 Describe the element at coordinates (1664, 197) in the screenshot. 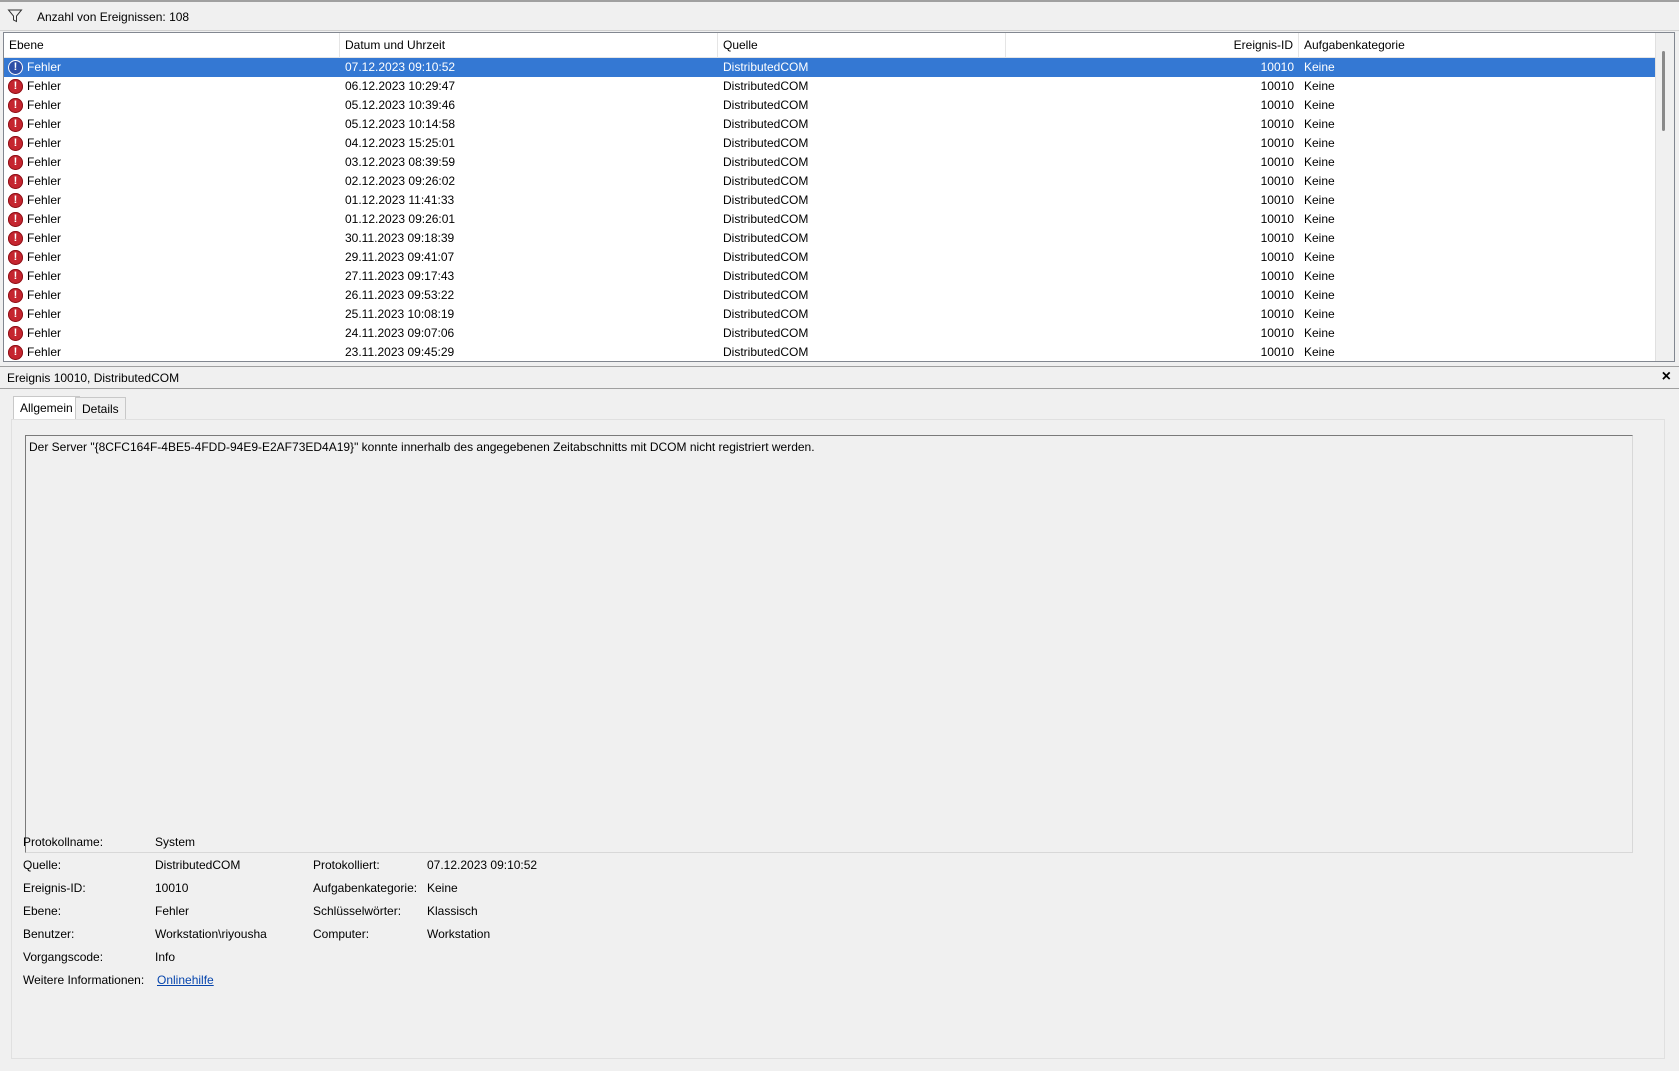

I see `table-scrollbar` at that location.